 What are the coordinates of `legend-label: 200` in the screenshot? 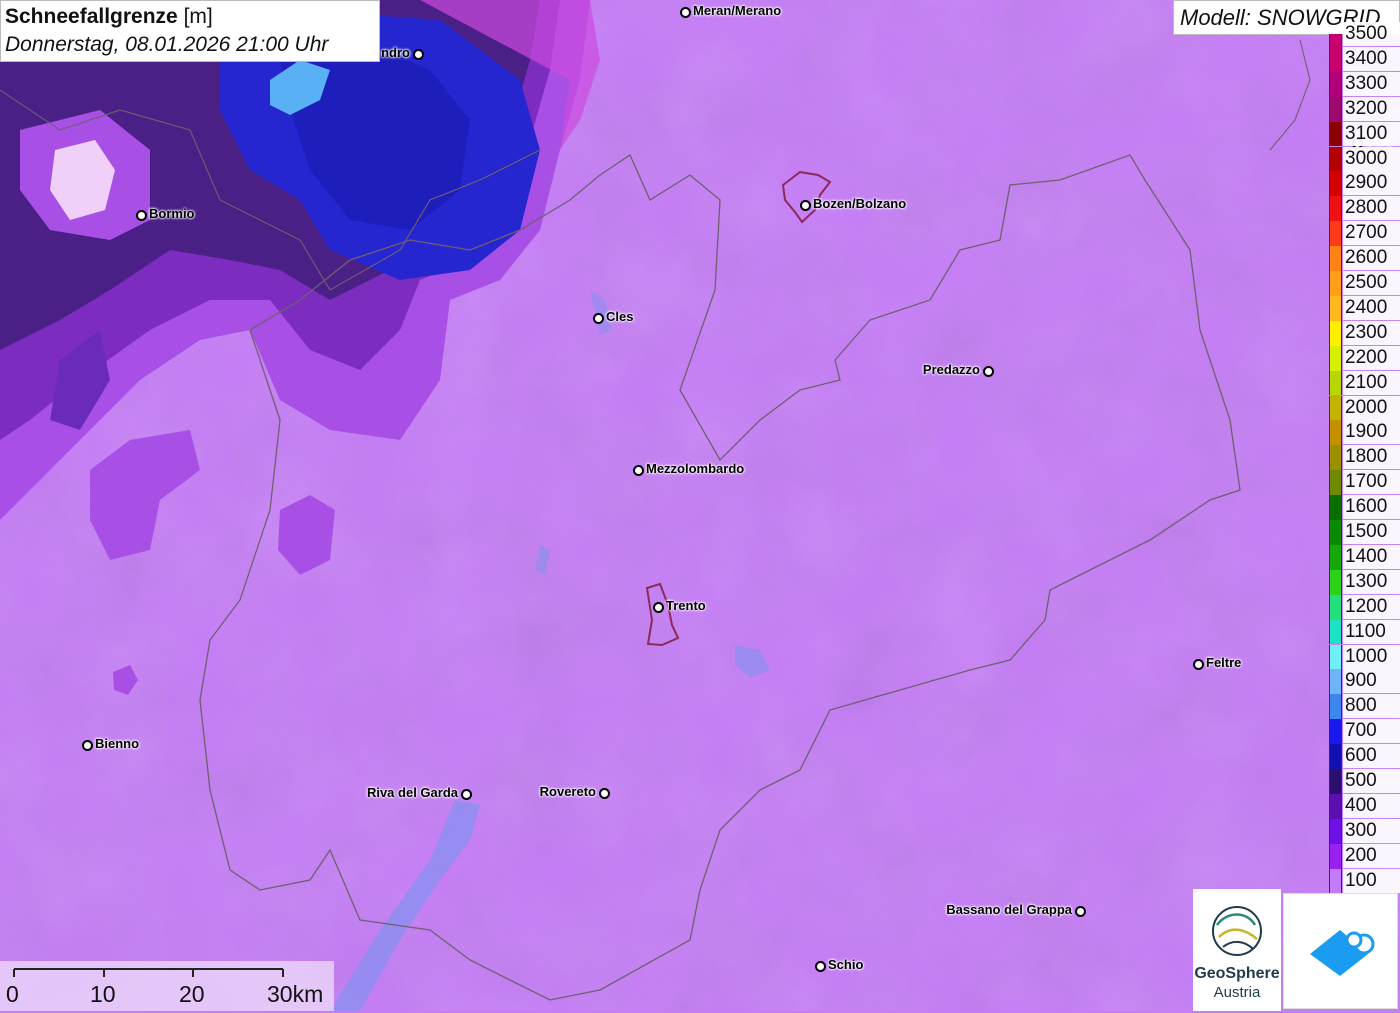 It's located at (1371, 855).